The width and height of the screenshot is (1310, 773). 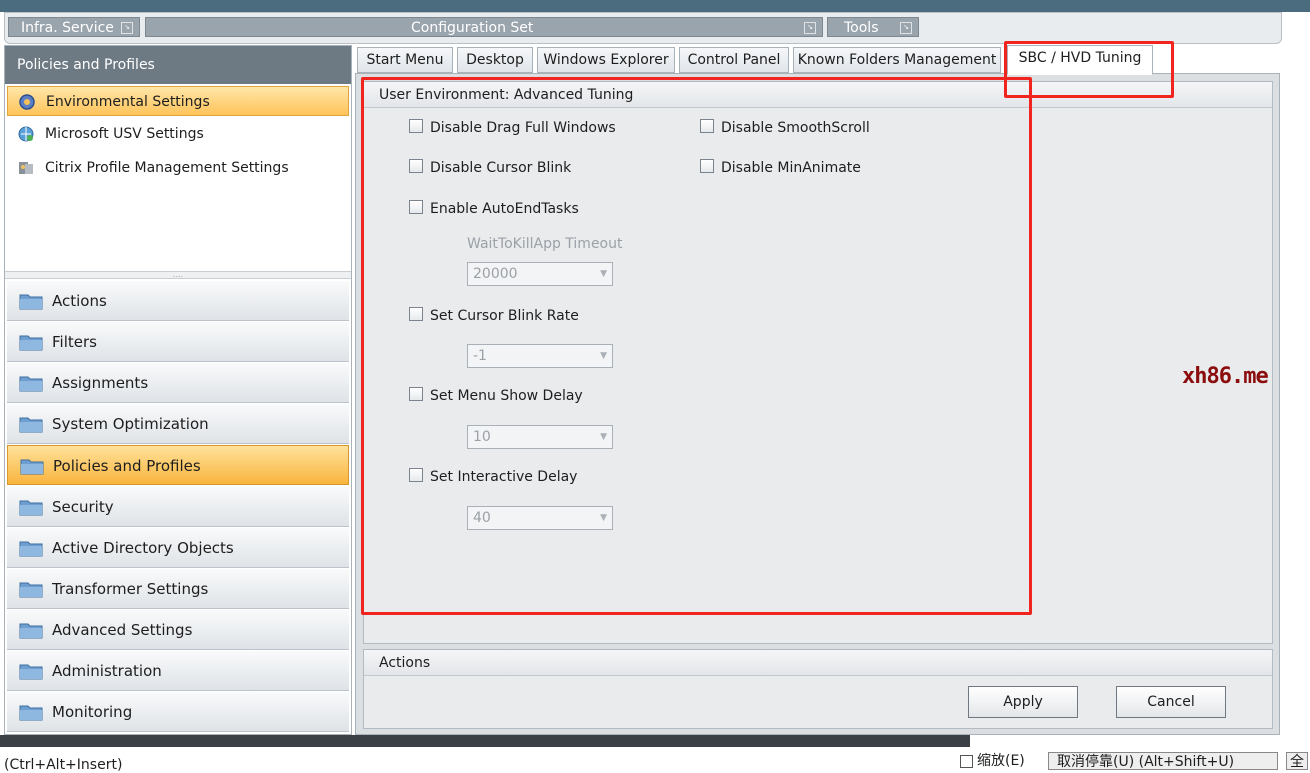 What do you see at coordinates (178, 671) in the screenshot?
I see `nav-button-administration: Administration` at bounding box center [178, 671].